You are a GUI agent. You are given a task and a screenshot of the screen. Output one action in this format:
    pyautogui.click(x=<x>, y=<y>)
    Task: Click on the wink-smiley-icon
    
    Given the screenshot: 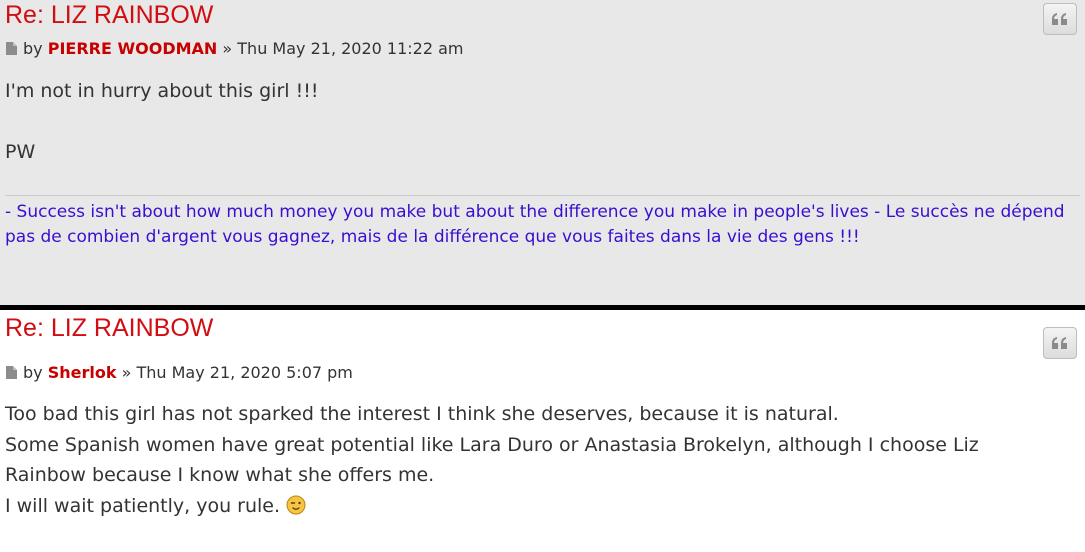 What is the action you would take?
    pyautogui.click(x=296, y=504)
    